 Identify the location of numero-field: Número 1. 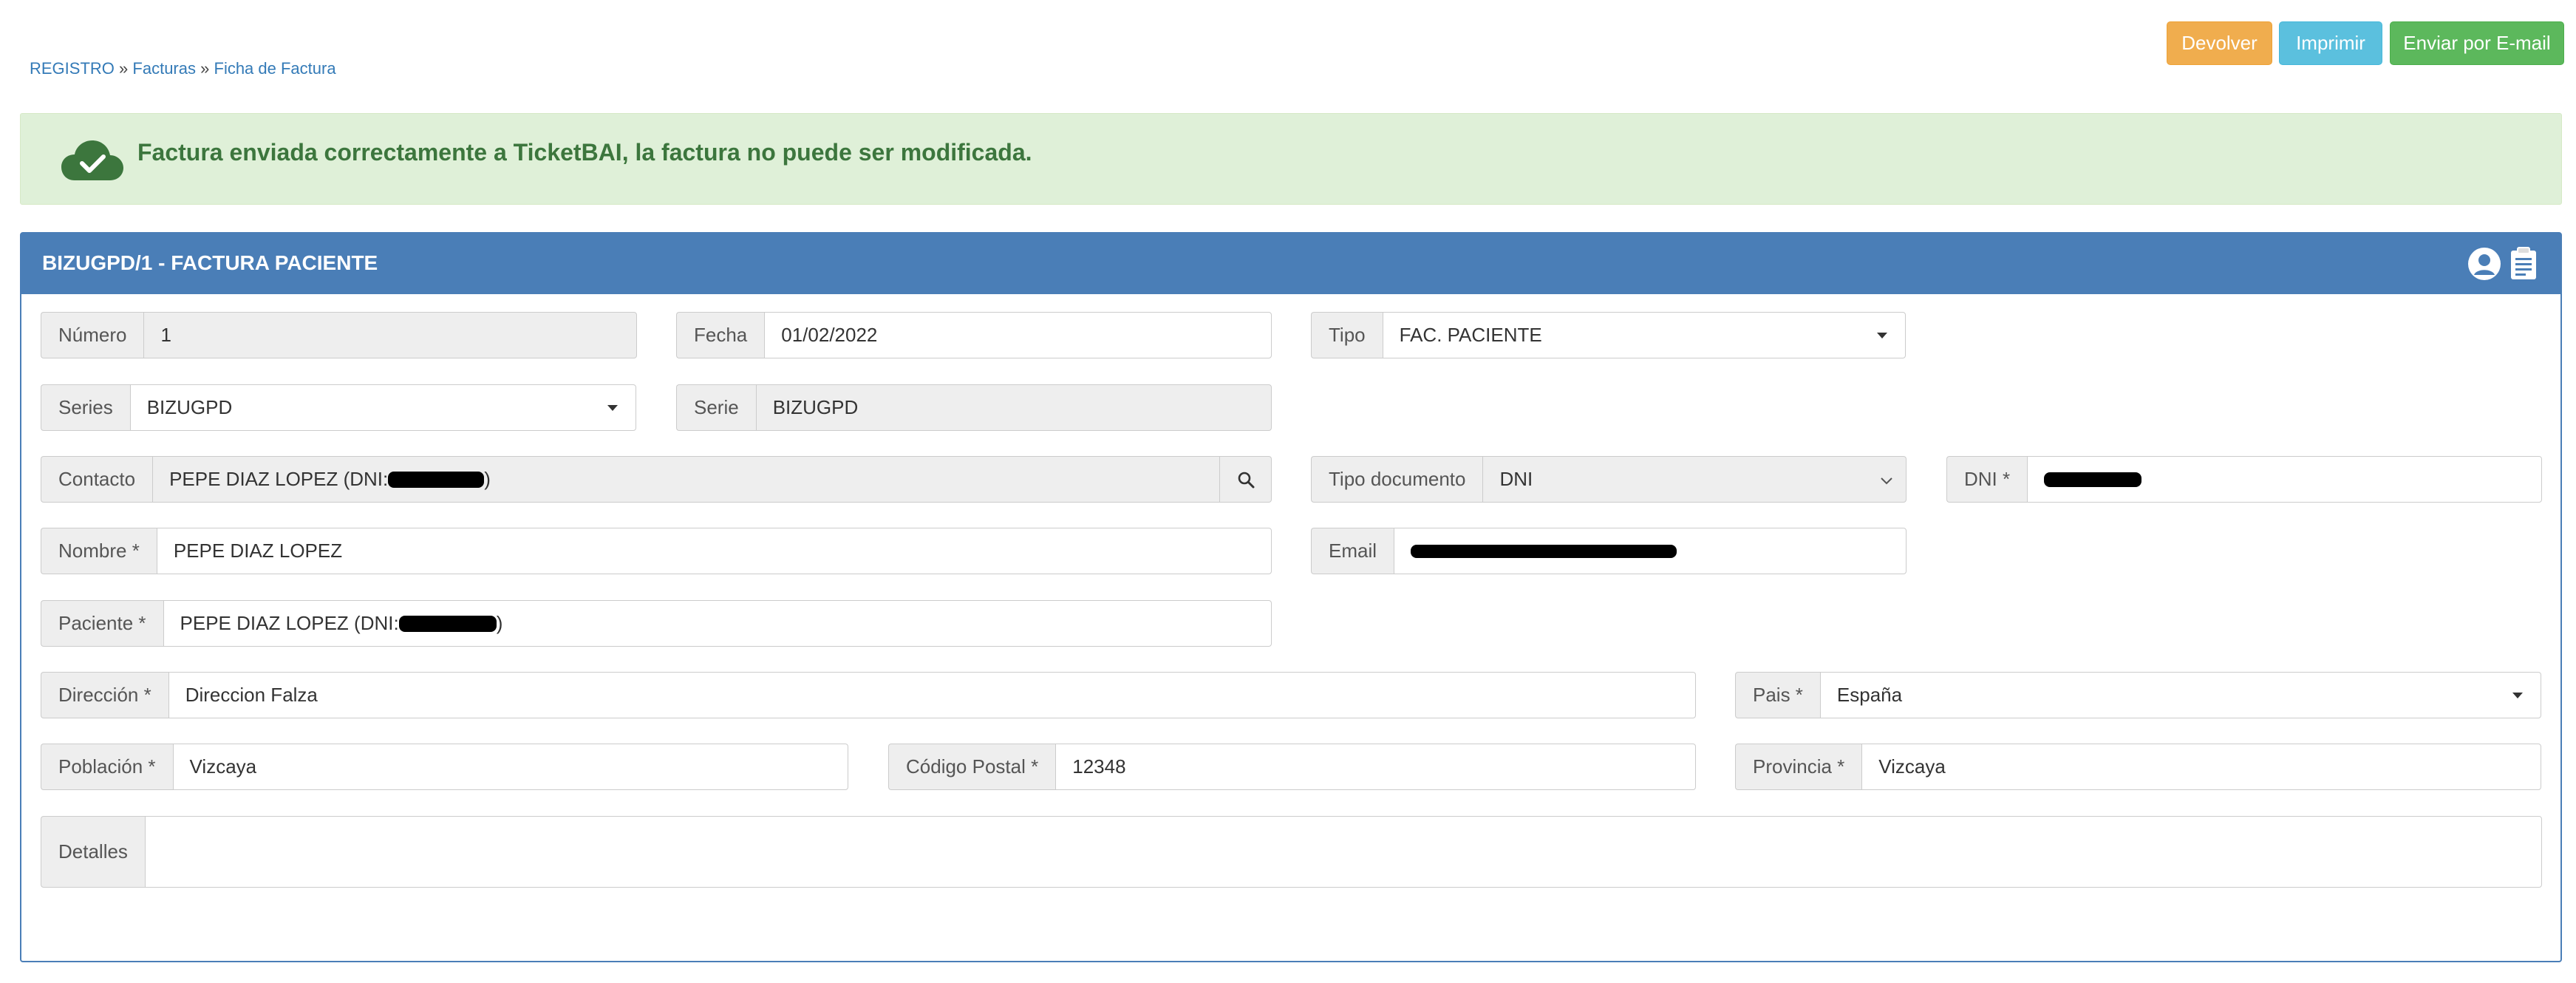
(339, 335).